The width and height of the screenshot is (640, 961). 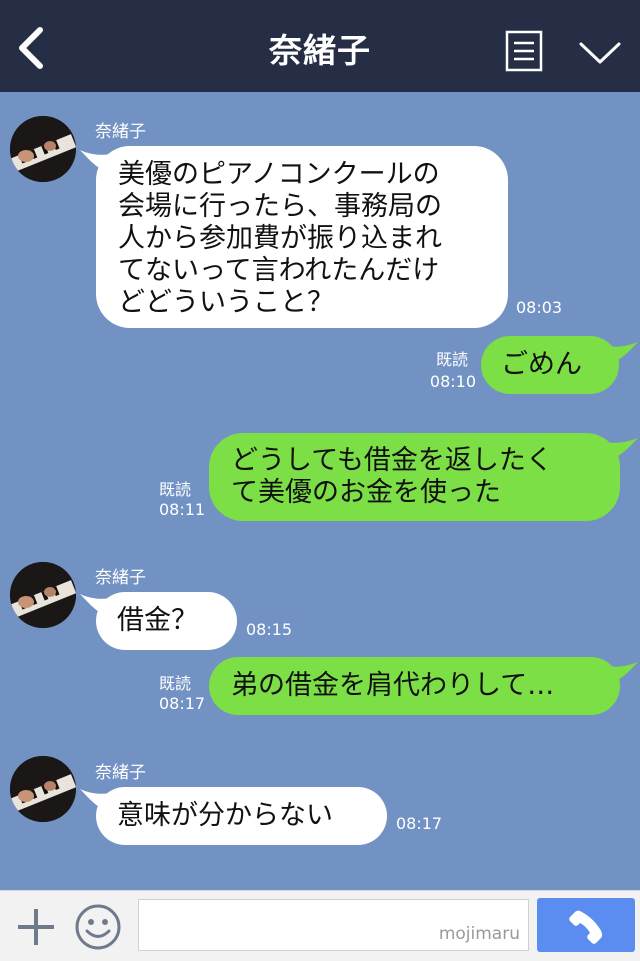 What do you see at coordinates (333, 925) in the screenshot?
I see `message-input-box: mojimaru` at bounding box center [333, 925].